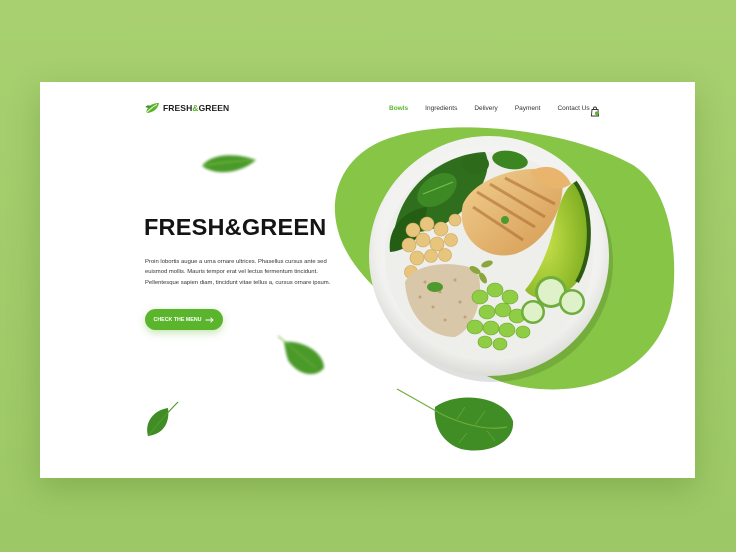 This screenshot has height=552, width=736. I want to click on nav-item-delivery: Delivery, so click(485, 108).